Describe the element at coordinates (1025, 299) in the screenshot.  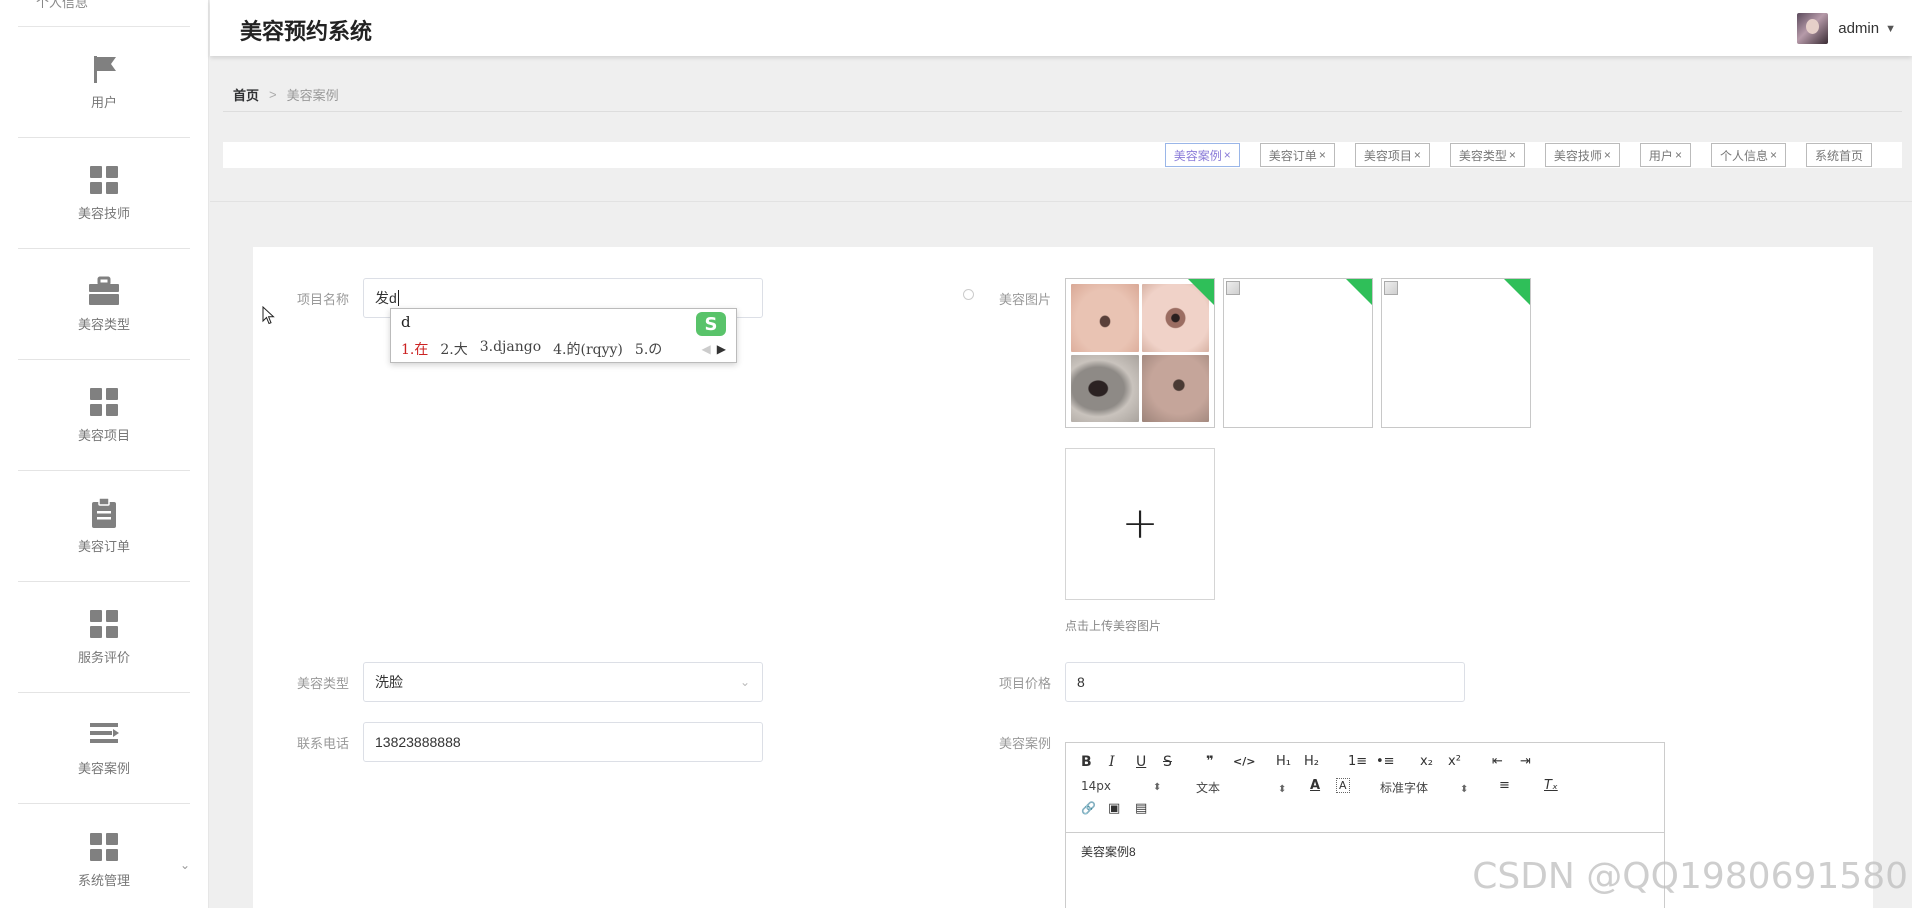
I see `beauty-images-label: 美容图片` at that location.